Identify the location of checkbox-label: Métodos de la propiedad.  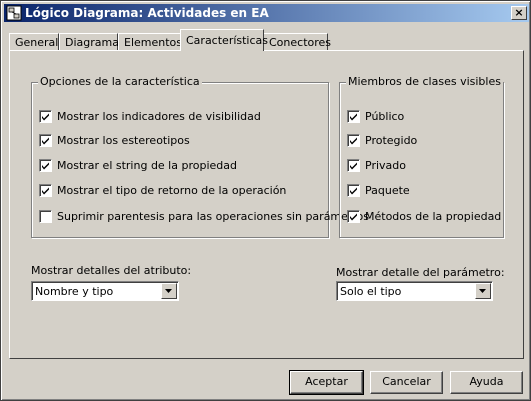
(433, 216).